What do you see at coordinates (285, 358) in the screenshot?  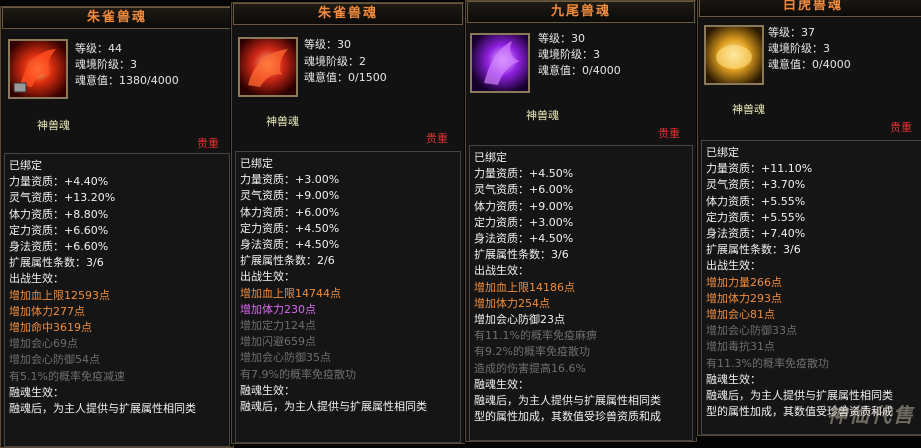 I see `effect-line: 增加会心防御35点` at bounding box center [285, 358].